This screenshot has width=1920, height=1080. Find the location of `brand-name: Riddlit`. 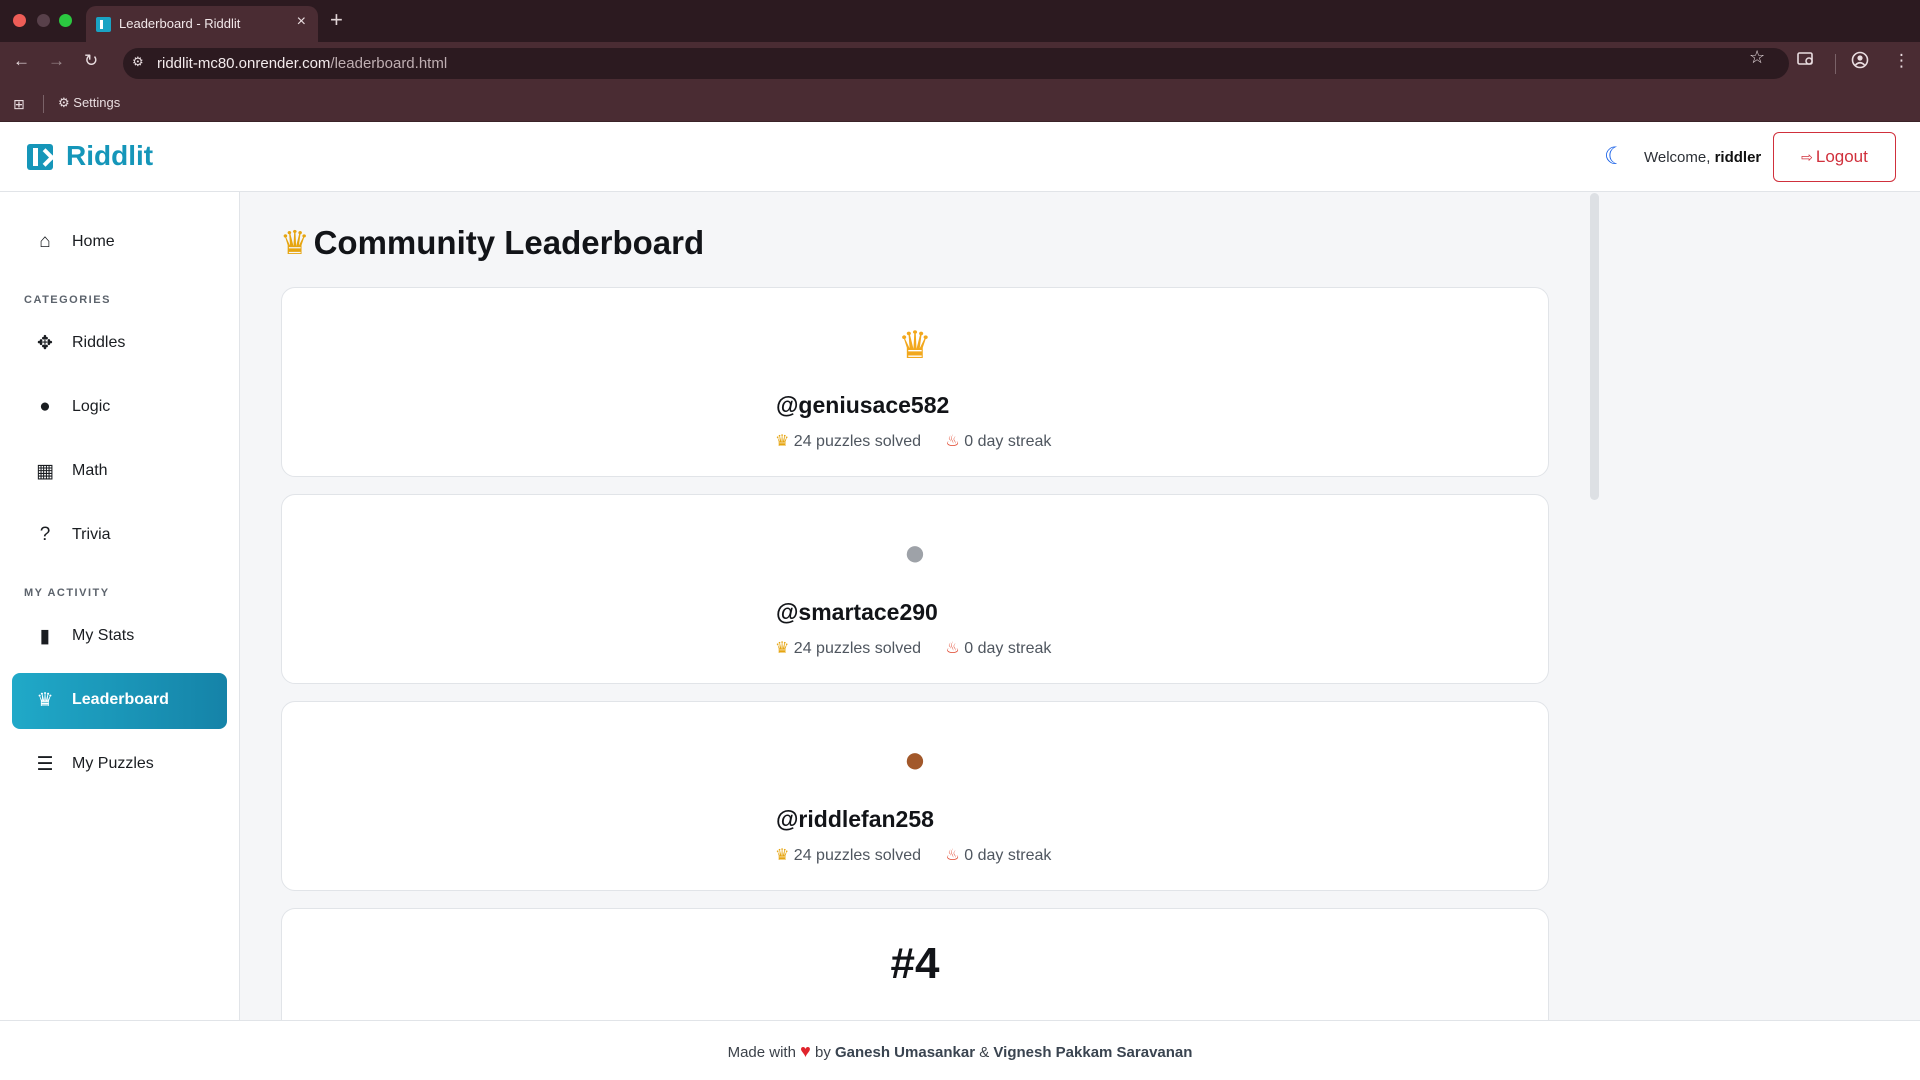

brand-name: Riddlit is located at coordinates (110, 155).